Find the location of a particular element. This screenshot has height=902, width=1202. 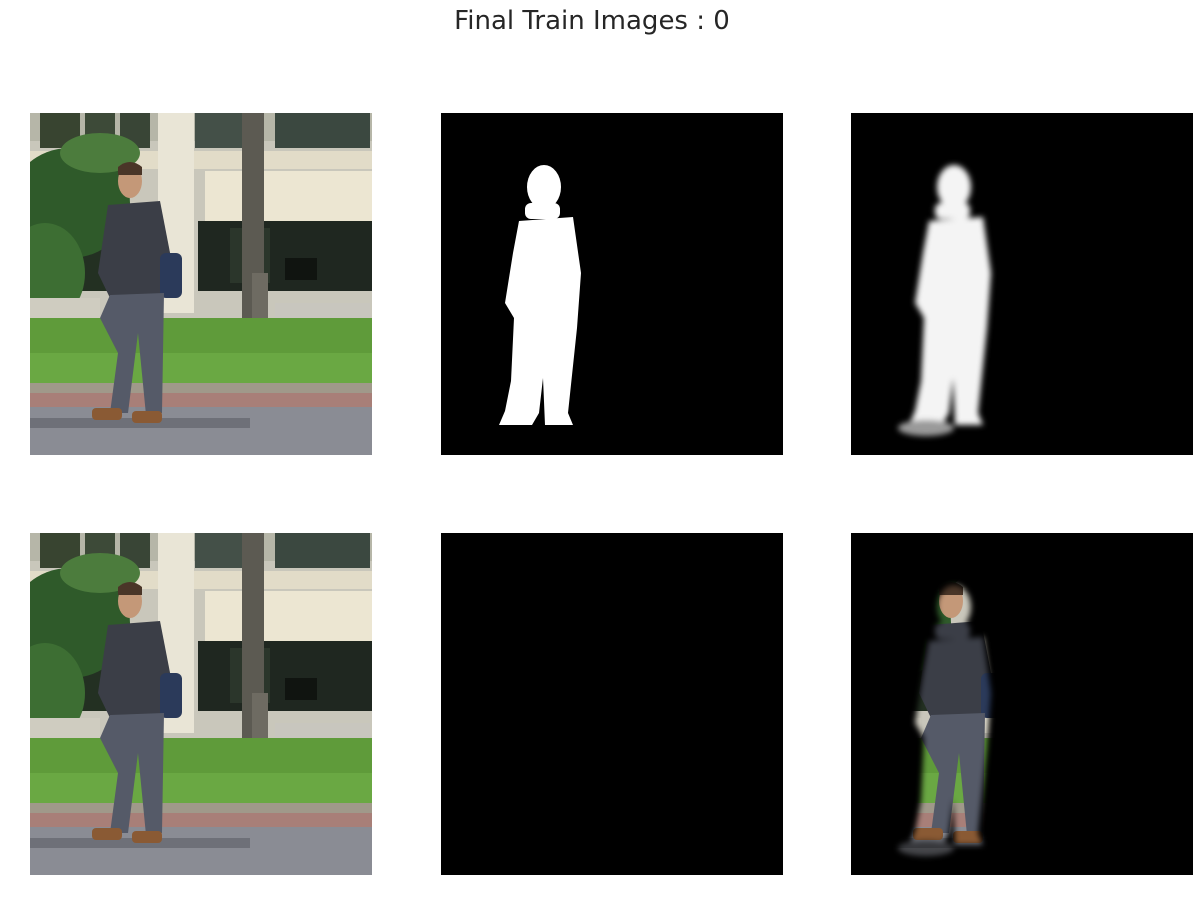

ground-truth-mask is located at coordinates (612, 284).